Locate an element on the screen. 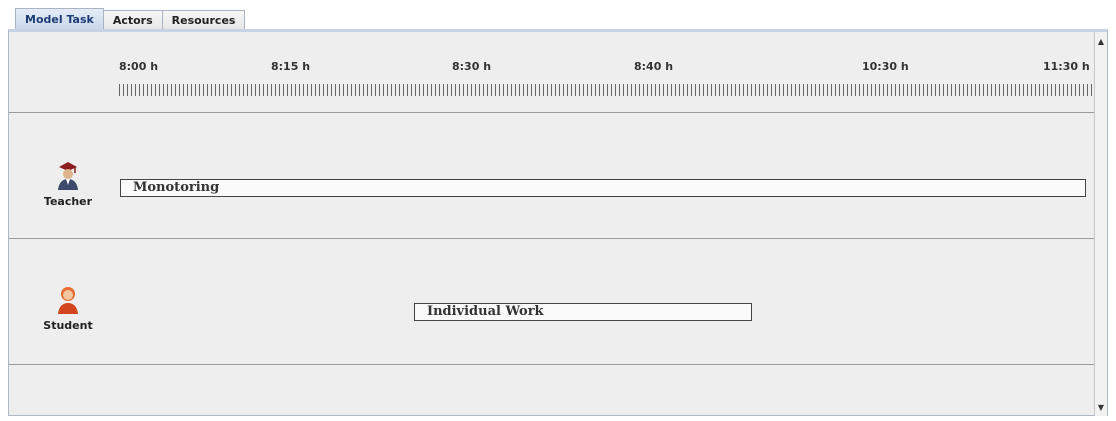  vertical-scrollbar: ▲ ▼ is located at coordinates (1100, 224).